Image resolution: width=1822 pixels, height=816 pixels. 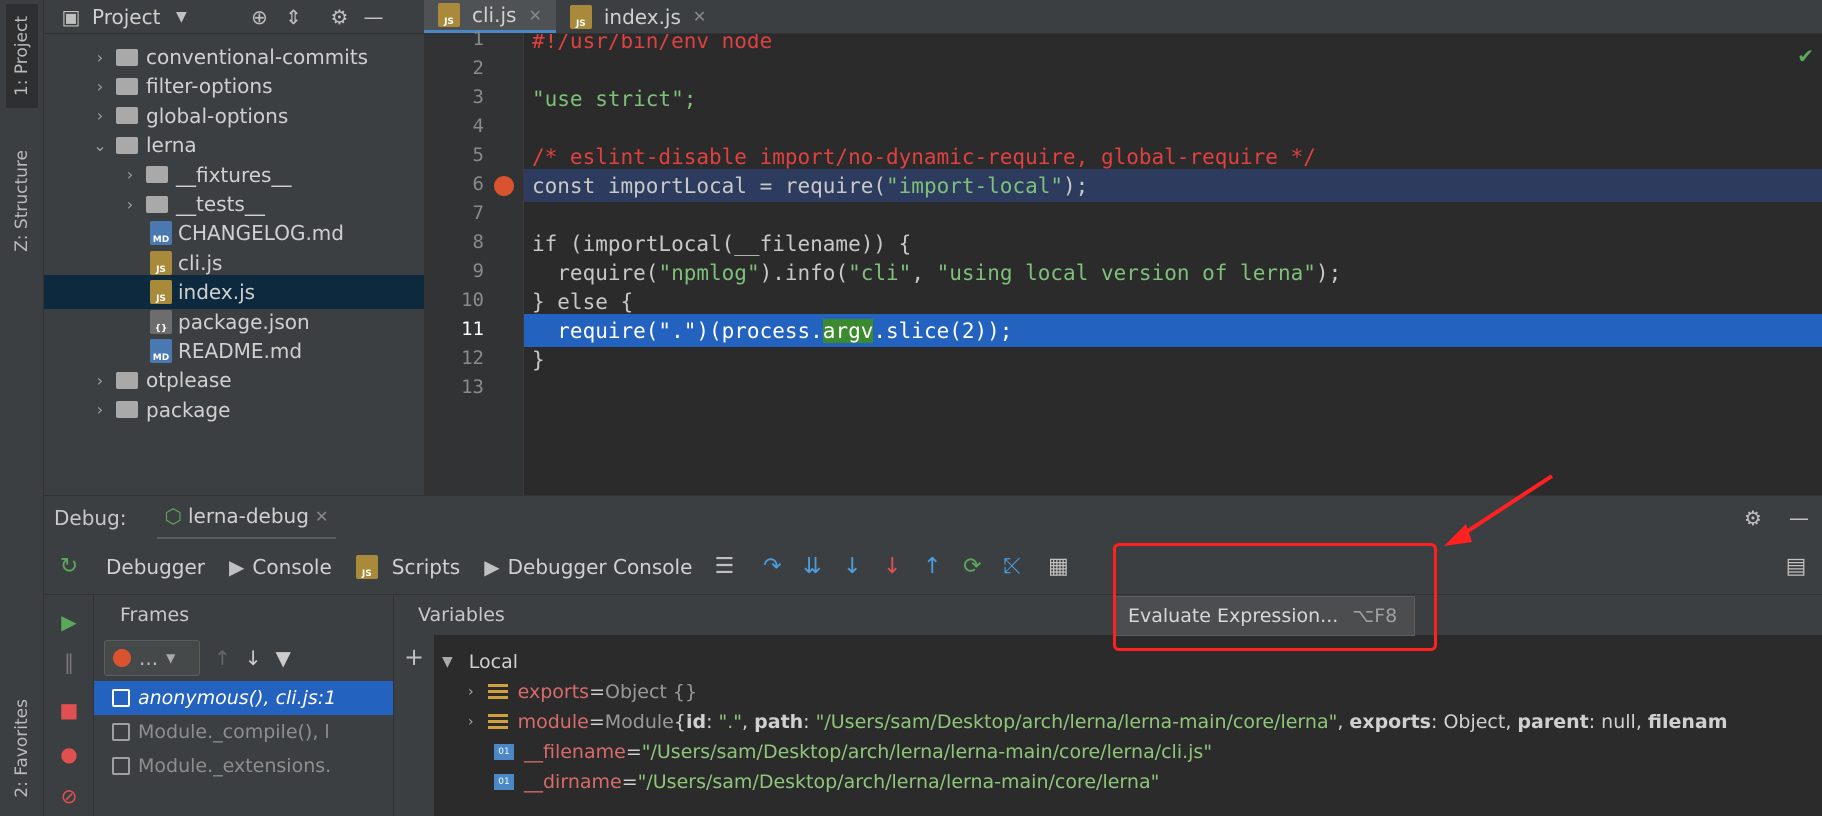 What do you see at coordinates (924, 272) in the screenshot?
I see `code-text: ,` at bounding box center [924, 272].